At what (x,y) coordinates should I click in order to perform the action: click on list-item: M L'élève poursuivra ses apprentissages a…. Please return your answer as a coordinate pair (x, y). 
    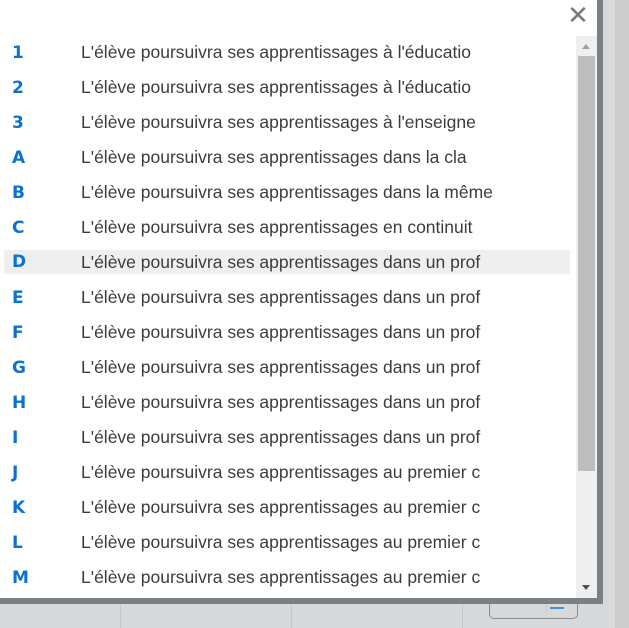
    Looking at the image, I should click on (287, 577).